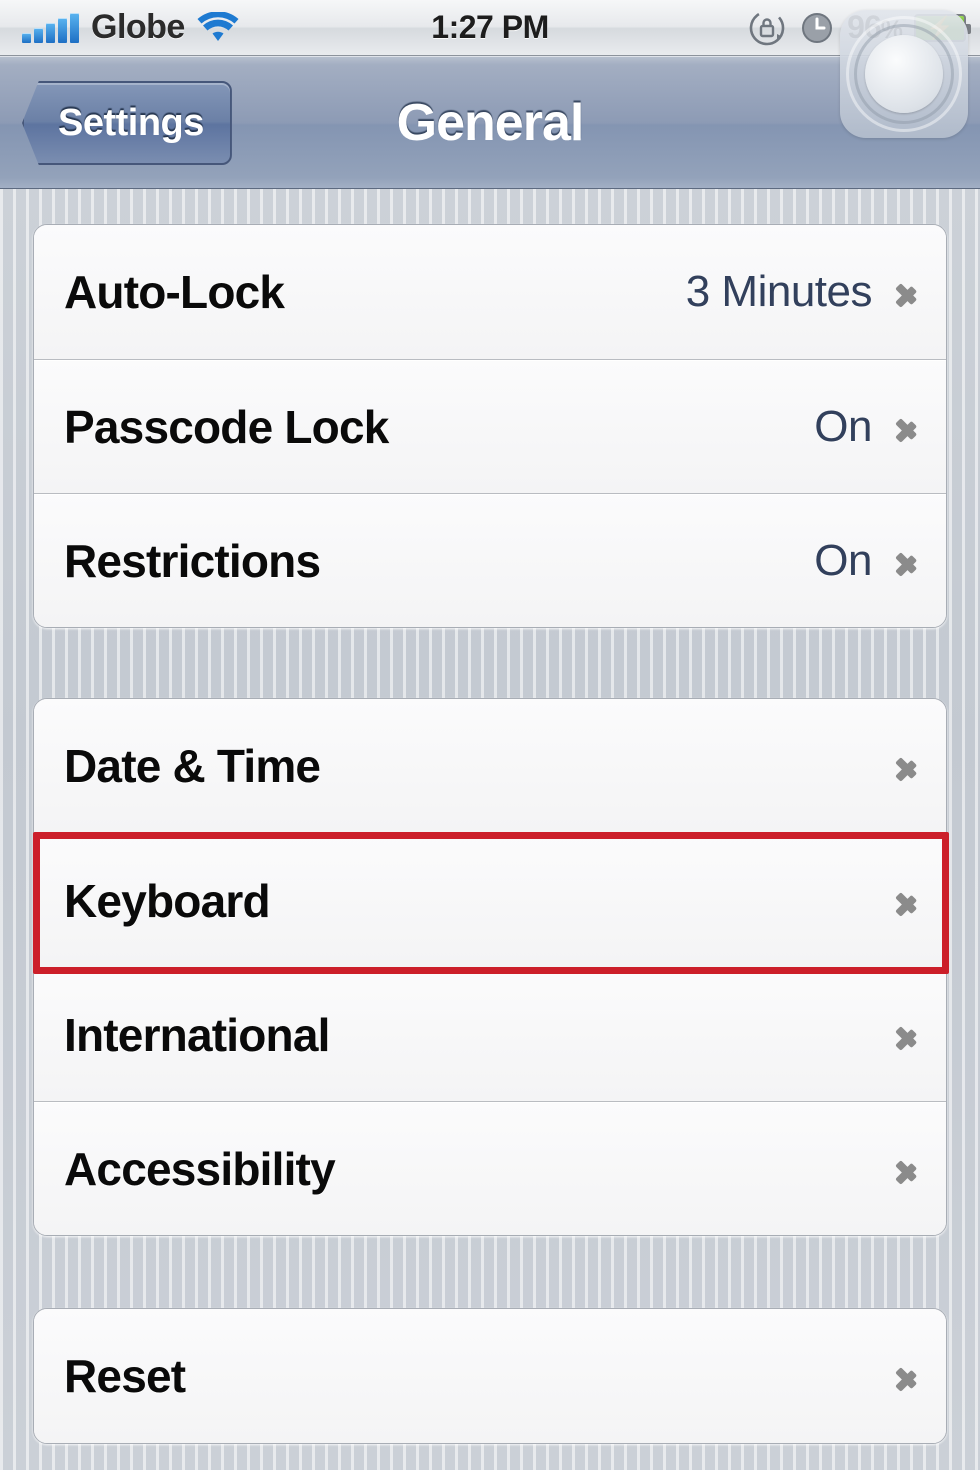 The height and width of the screenshot is (1470, 980). What do you see at coordinates (779, 291) in the screenshot?
I see `row-value: 3 Minutes` at bounding box center [779, 291].